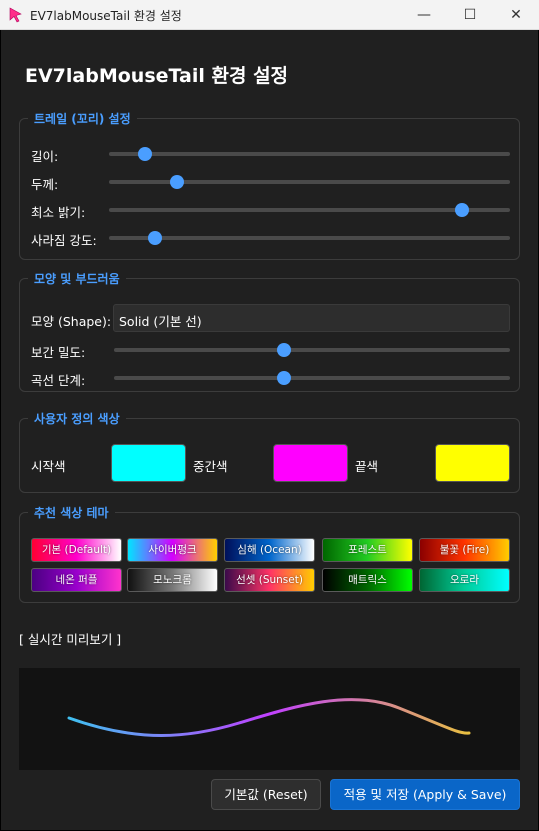  What do you see at coordinates (77, 278) in the screenshot?
I see `group-title-shape: 모양 및 부드러움` at bounding box center [77, 278].